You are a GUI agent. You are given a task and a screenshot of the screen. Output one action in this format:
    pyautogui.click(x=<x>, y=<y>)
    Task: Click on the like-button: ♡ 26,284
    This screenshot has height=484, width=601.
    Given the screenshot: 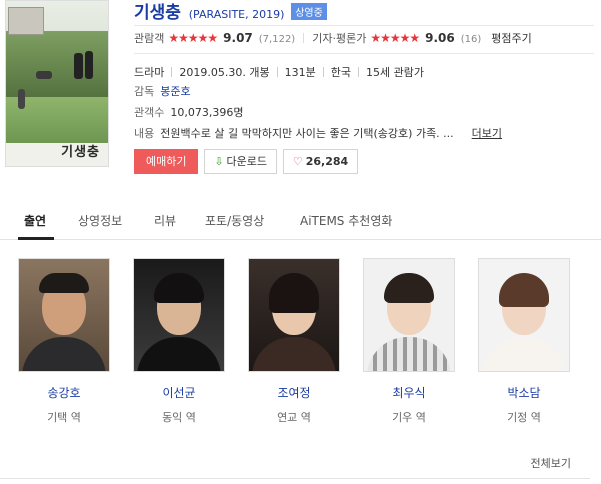 What is the action you would take?
    pyautogui.click(x=320, y=161)
    